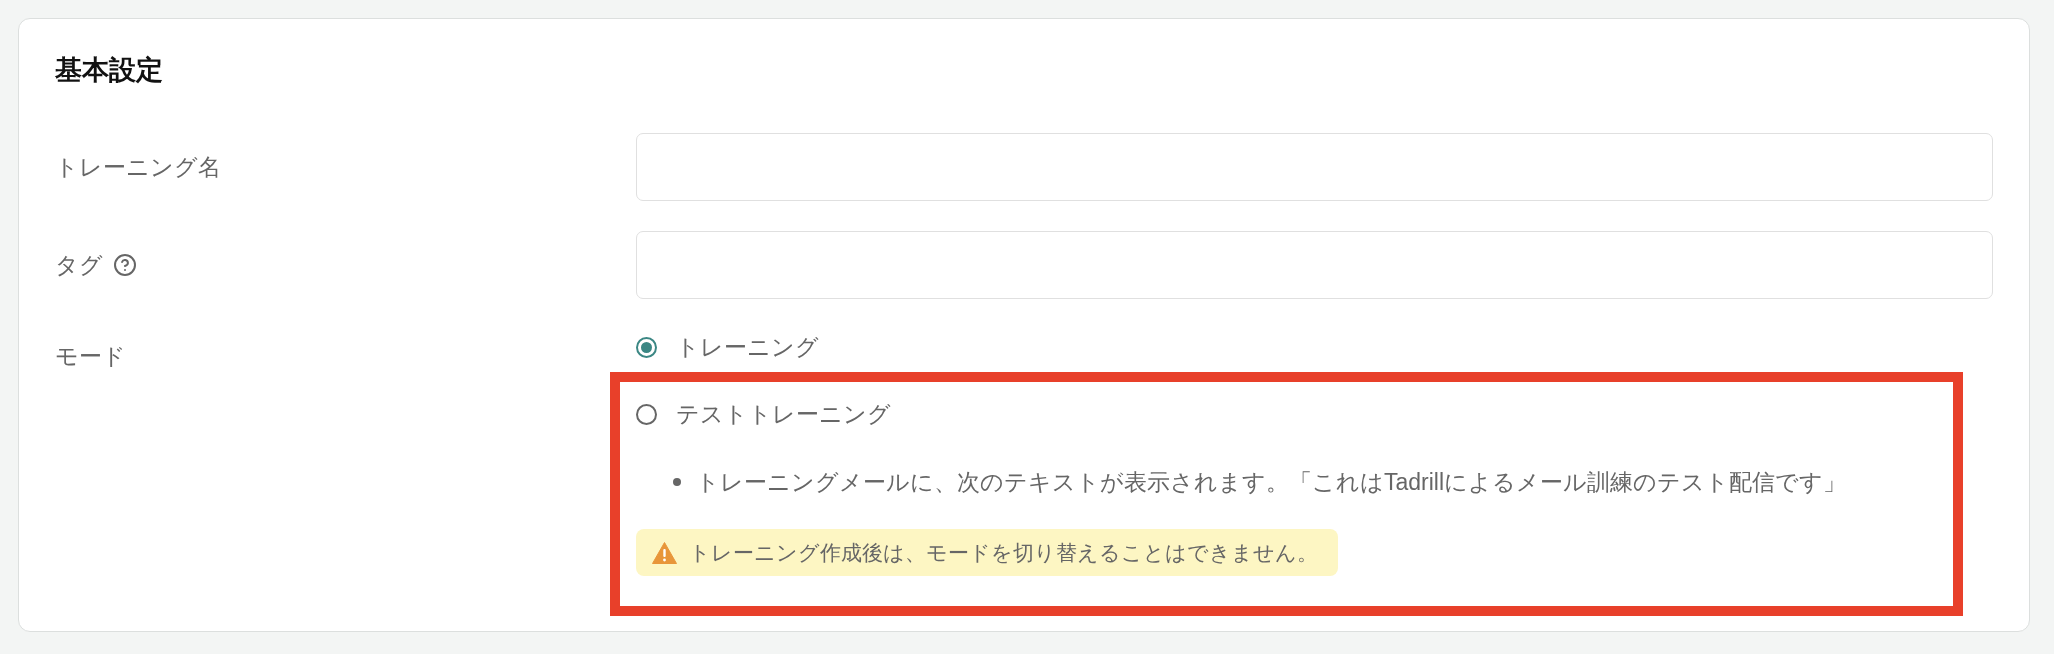 Image resolution: width=2054 pixels, height=654 pixels. I want to click on warning-text: トレーニング作成後は、モードを切り替えることはできません。, so click(1003, 552).